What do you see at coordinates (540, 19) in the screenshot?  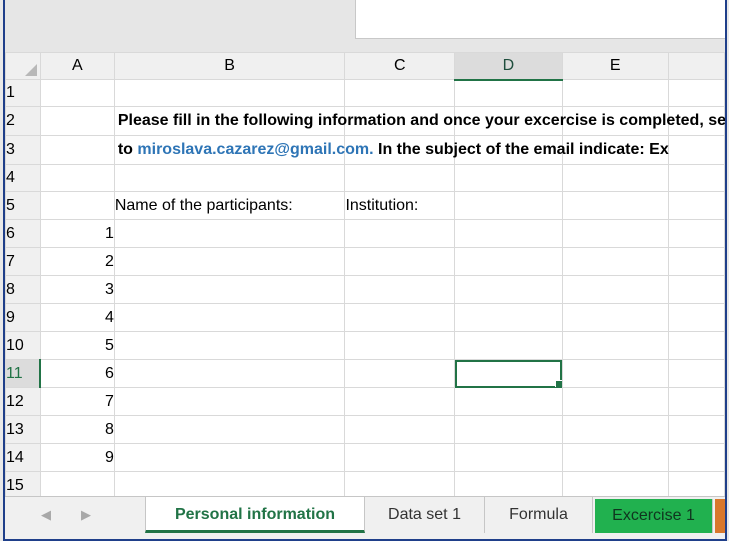 I see `formula-bar-input` at bounding box center [540, 19].